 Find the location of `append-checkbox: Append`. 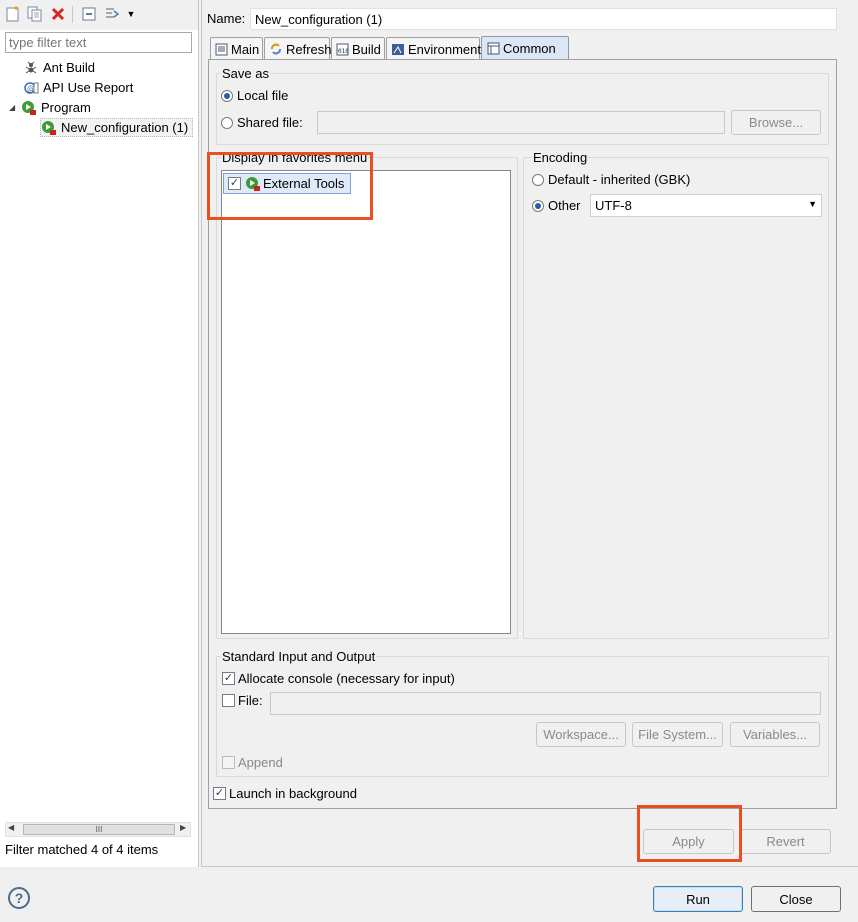

append-checkbox: Append is located at coordinates (252, 762).